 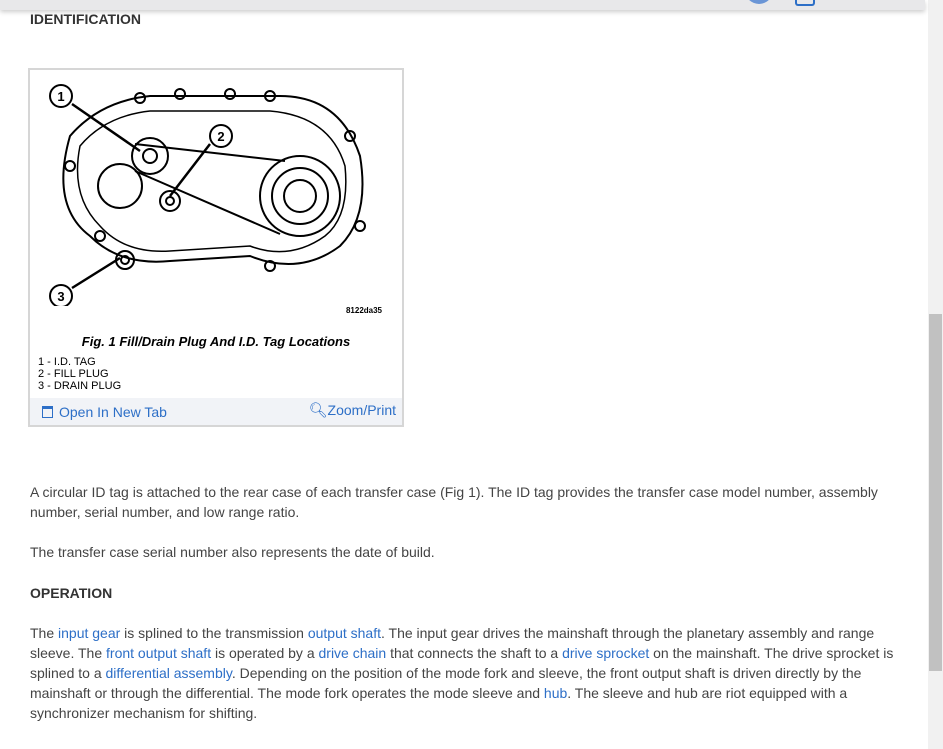 I want to click on scrollbar-thumb, so click(x=935, y=492).